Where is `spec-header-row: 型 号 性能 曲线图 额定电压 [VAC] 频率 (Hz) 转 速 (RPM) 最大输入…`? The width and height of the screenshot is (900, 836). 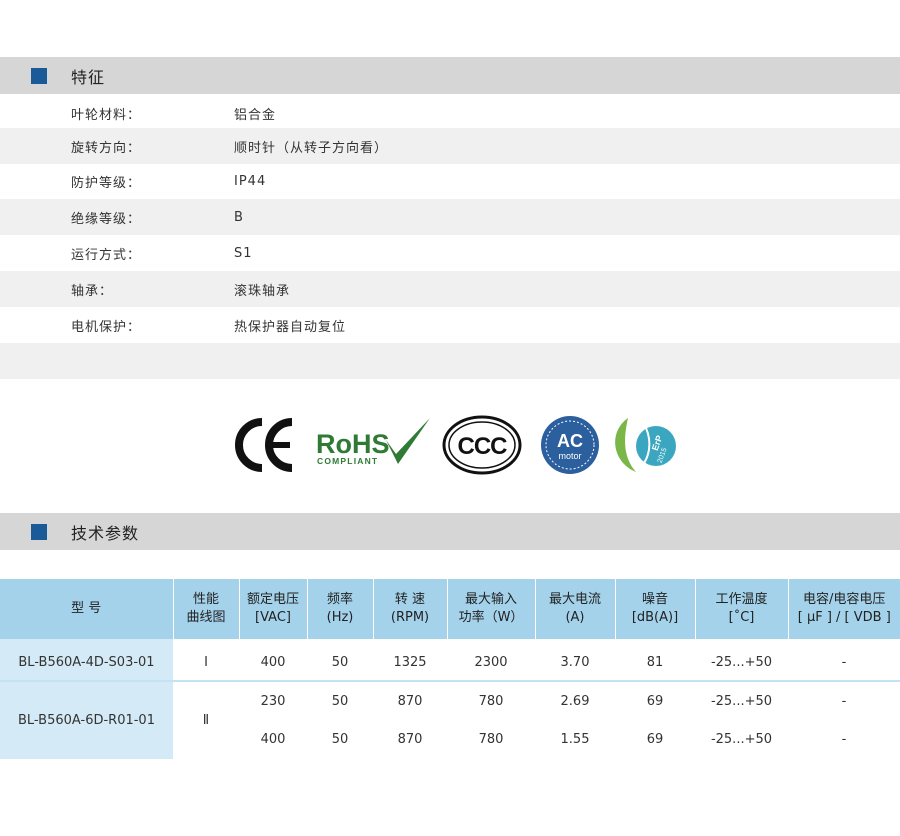
spec-header-row: 型 号 性能 曲线图 额定电压 [VAC] 频率 (Hz) 转 速 (RPM) 最大输入… is located at coordinates (450, 609).